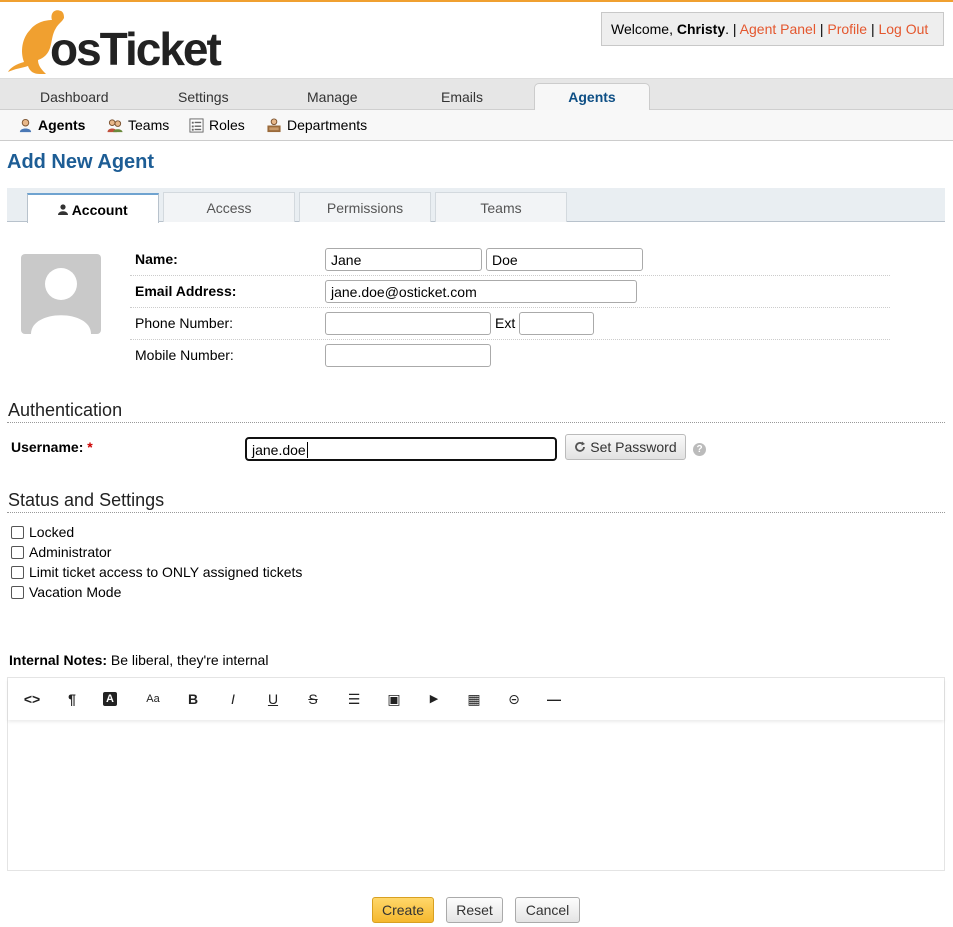  Describe the element at coordinates (52, 532) in the screenshot. I see `locked-label: Locked` at that location.